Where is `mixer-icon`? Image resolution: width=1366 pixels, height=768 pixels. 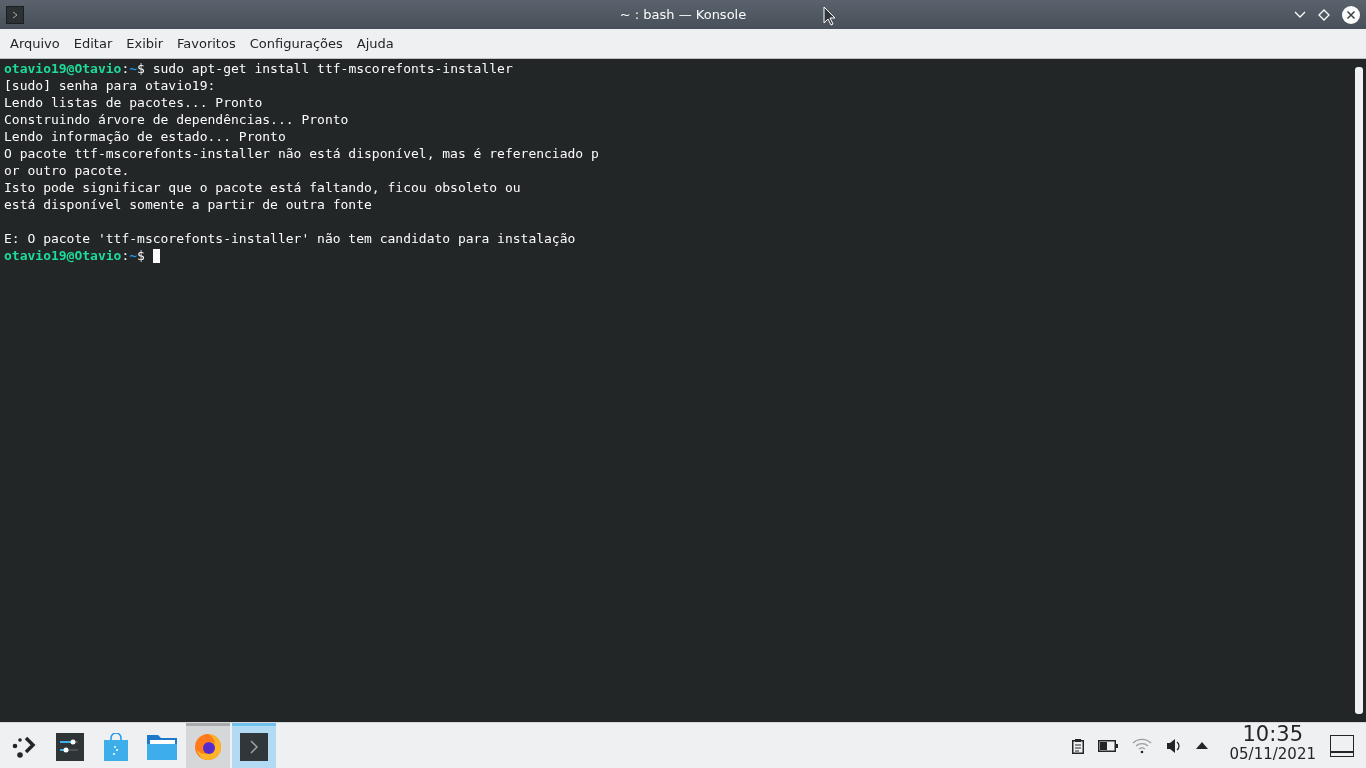 mixer-icon is located at coordinates (70, 747).